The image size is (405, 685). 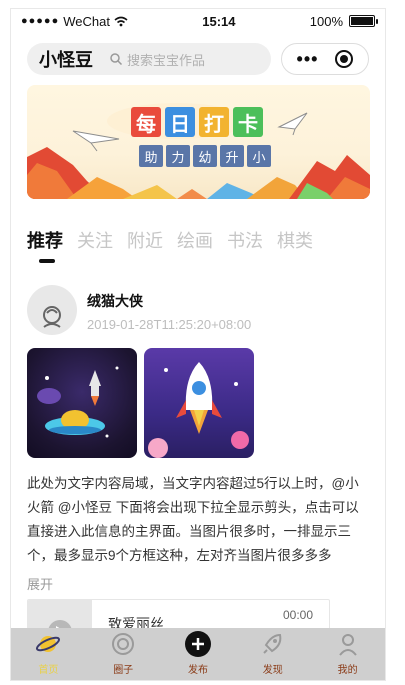 I want to click on tab-painting: 绘画, so click(x=195, y=240).